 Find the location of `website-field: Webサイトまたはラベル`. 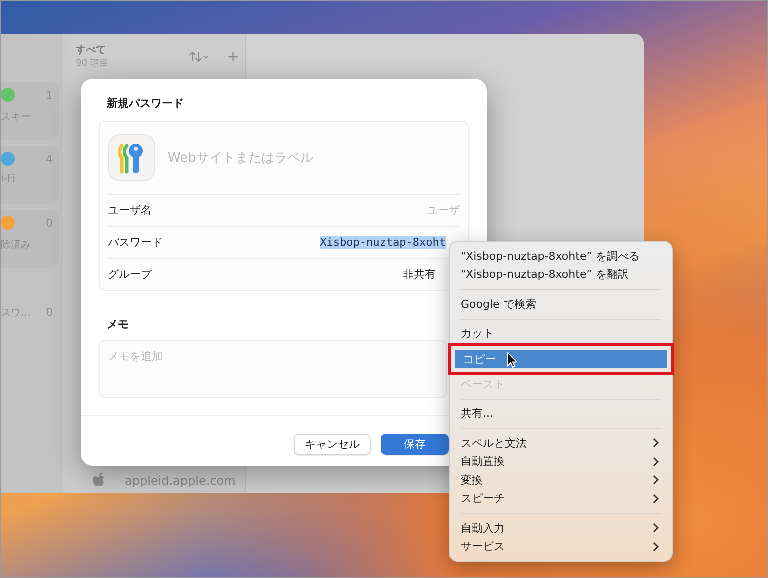

website-field: Webサイトまたはラベル is located at coordinates (296, 158).